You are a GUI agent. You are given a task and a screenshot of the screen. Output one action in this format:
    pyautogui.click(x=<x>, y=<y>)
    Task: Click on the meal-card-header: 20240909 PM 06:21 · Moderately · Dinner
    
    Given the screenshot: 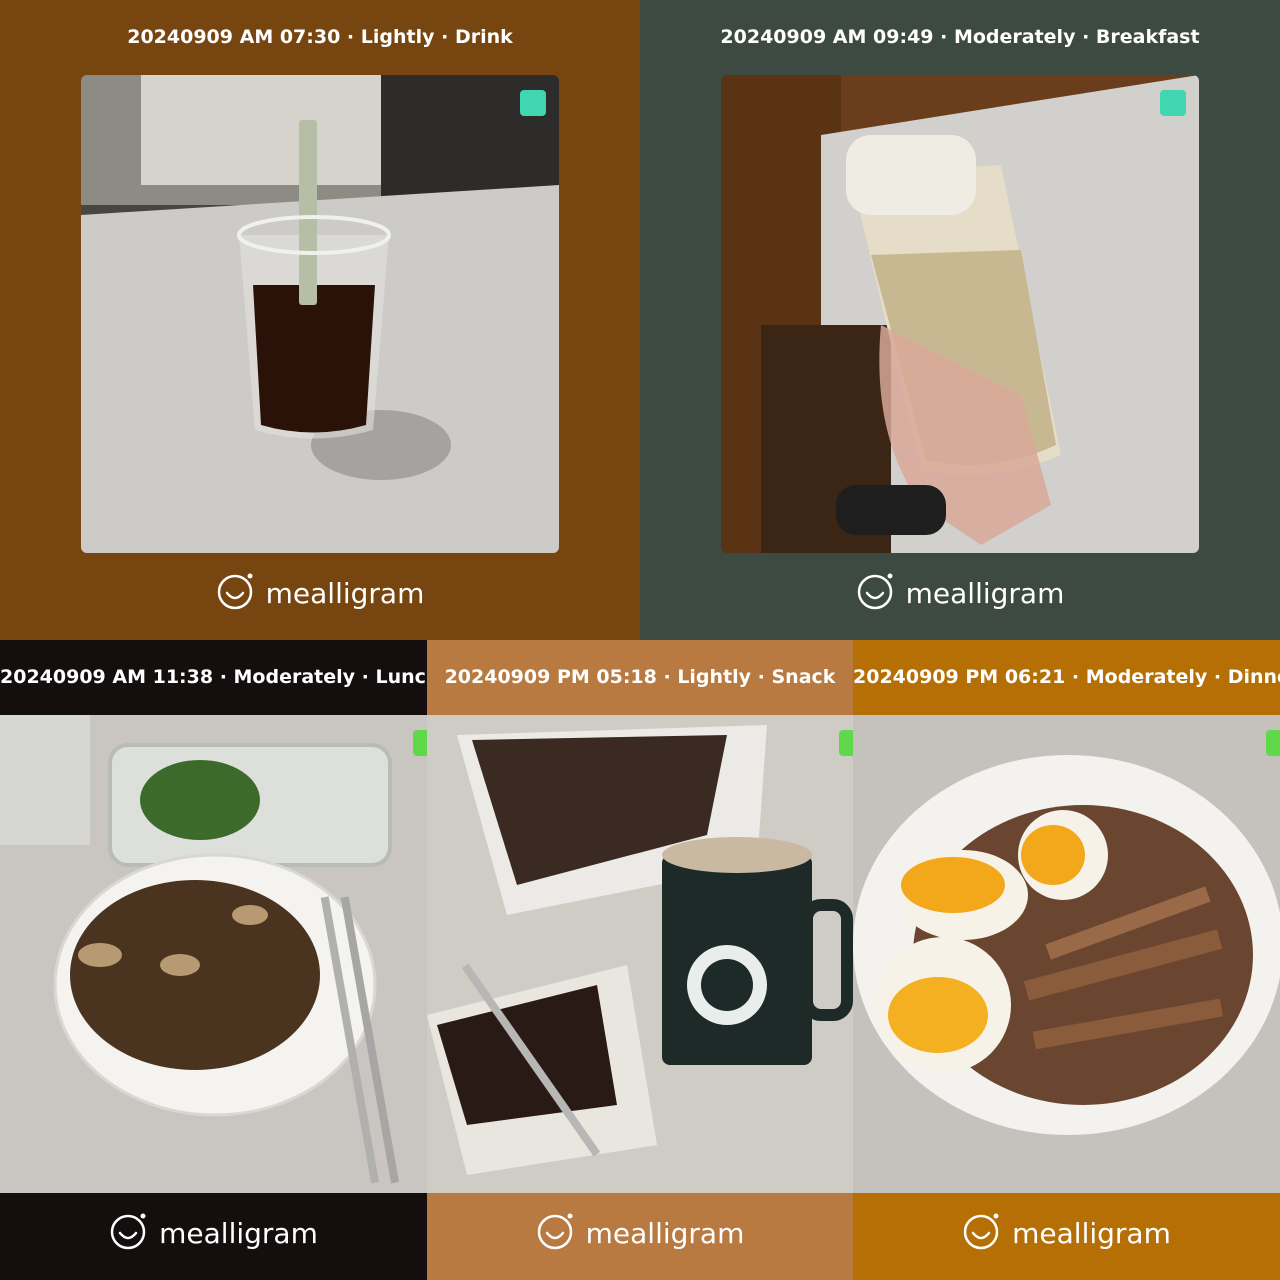 What is the action you would take?
    pyautogui.click(x=1066, y=677)
    